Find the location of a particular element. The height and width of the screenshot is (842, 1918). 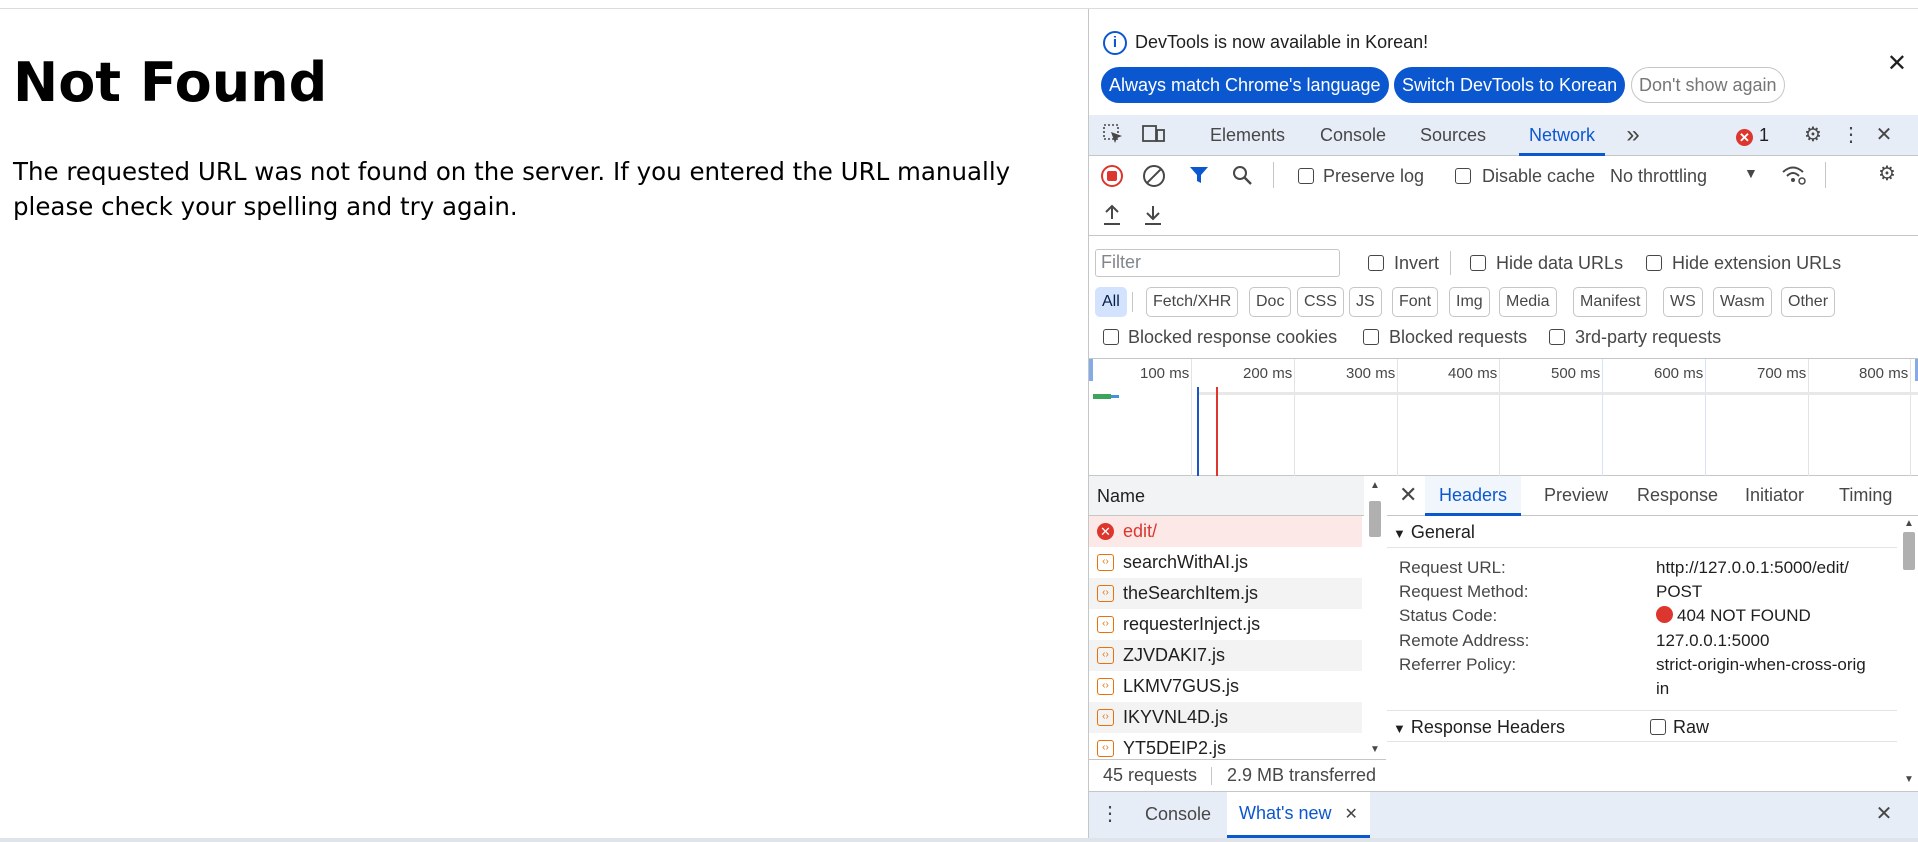

filter-icon is located at coordinates (1199, 177).